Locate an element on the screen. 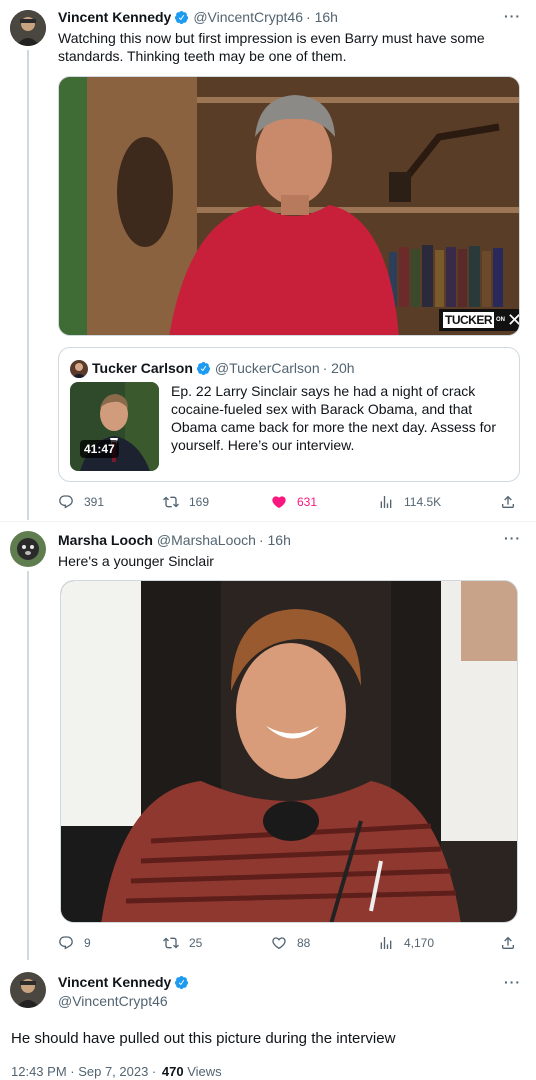 The image size is (536, 1080). x-logo-icon: ✕ is located at coordinates (513, 320).